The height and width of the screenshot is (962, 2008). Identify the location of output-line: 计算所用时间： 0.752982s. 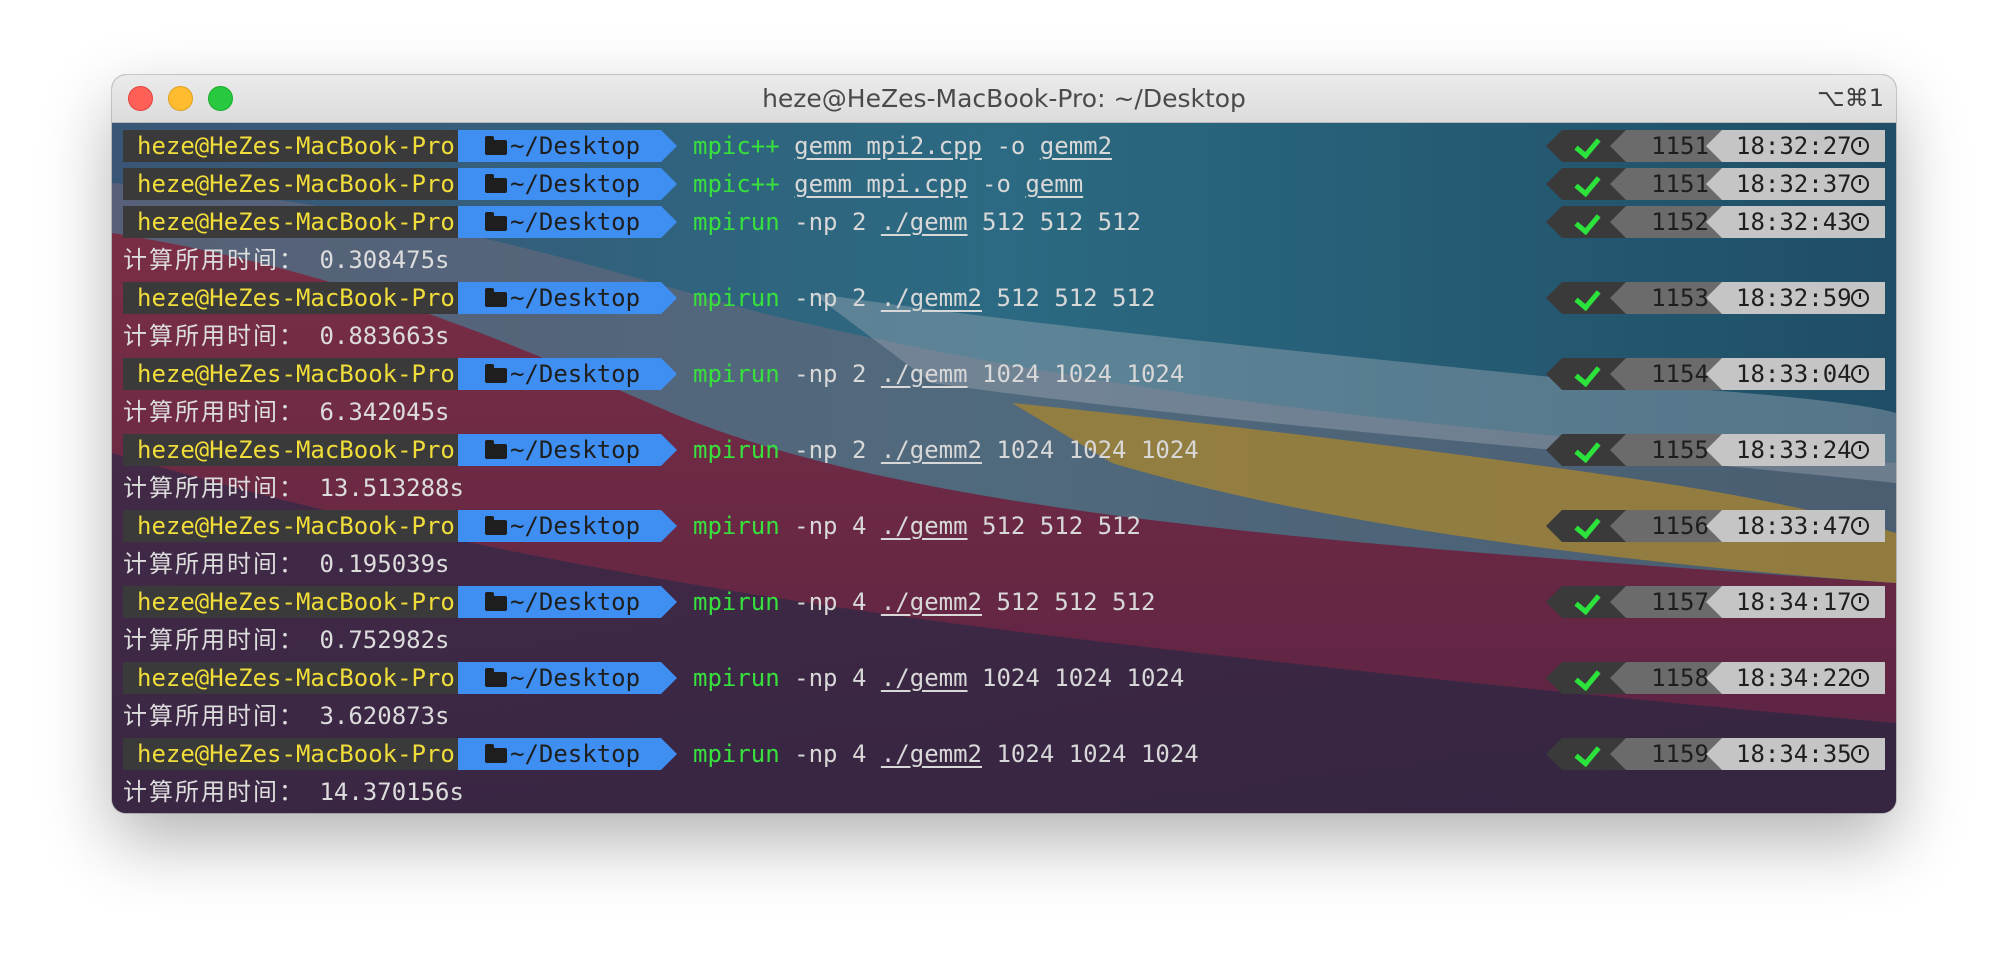
(1004, 640).